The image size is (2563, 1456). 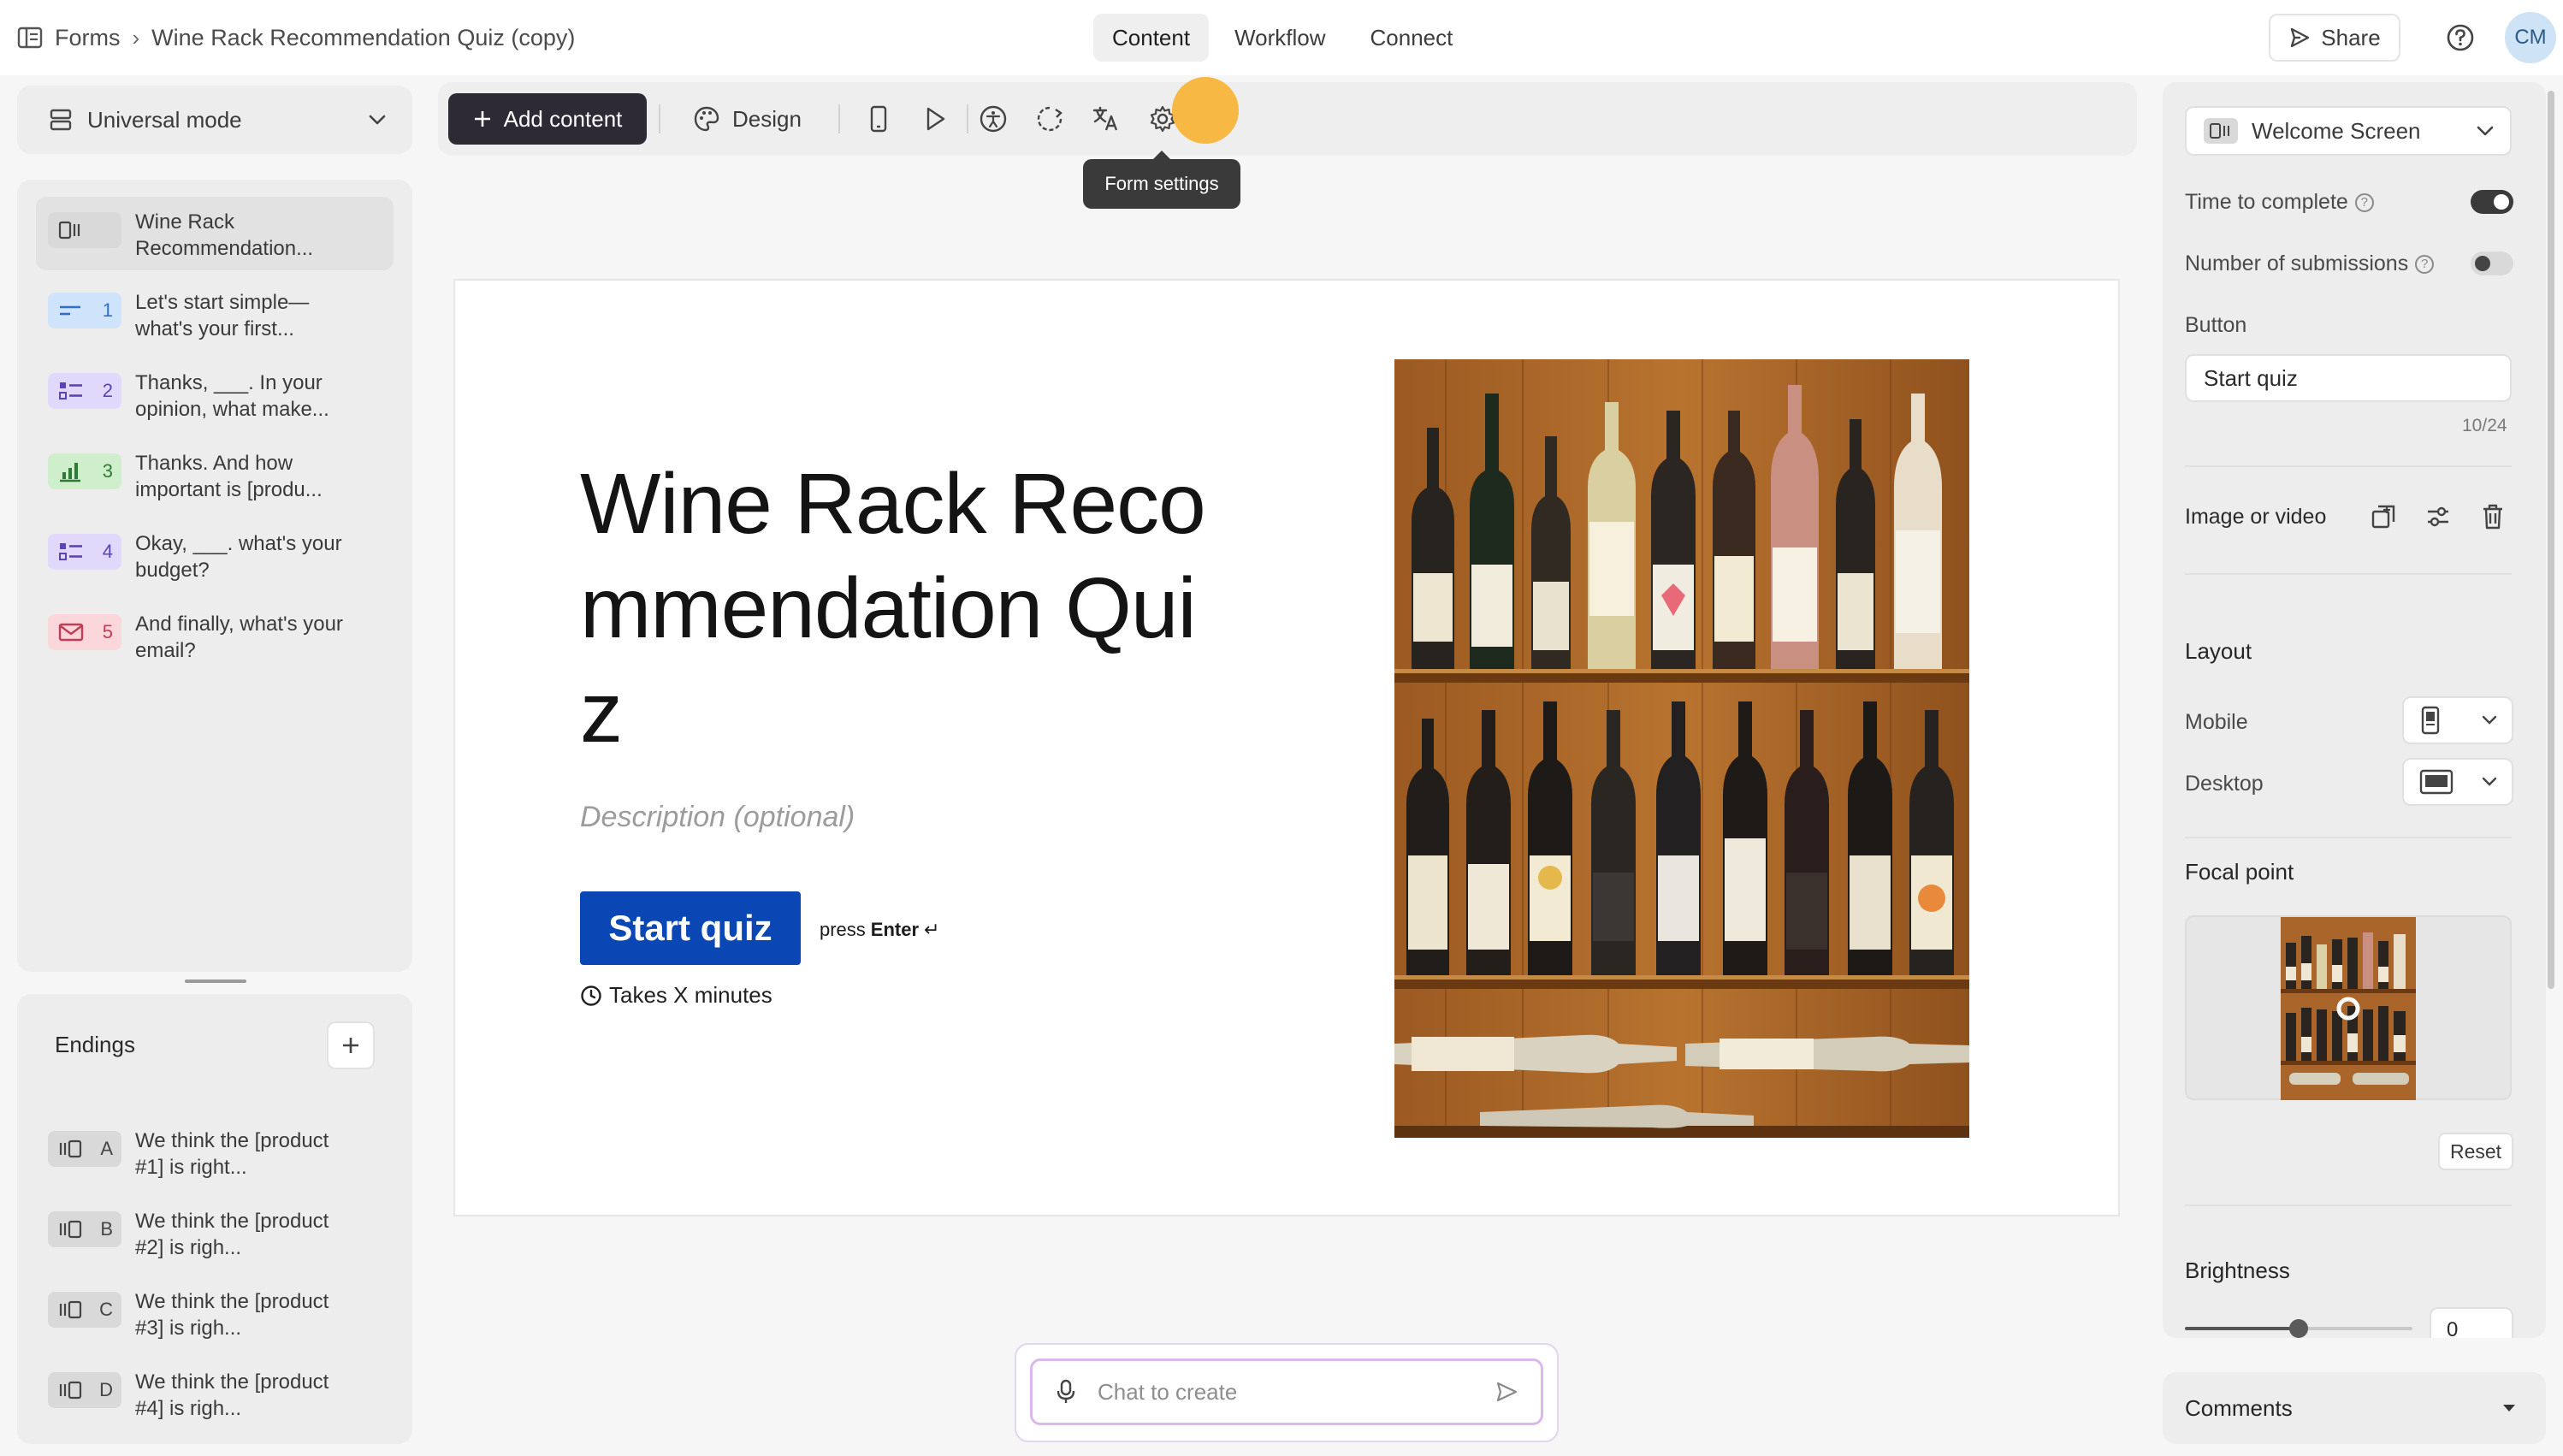 What do you see at coordinates (2237, 1271) in the screenshot?
I see `brightness-heading: Brightness` at bounding box center [2237, 1271].